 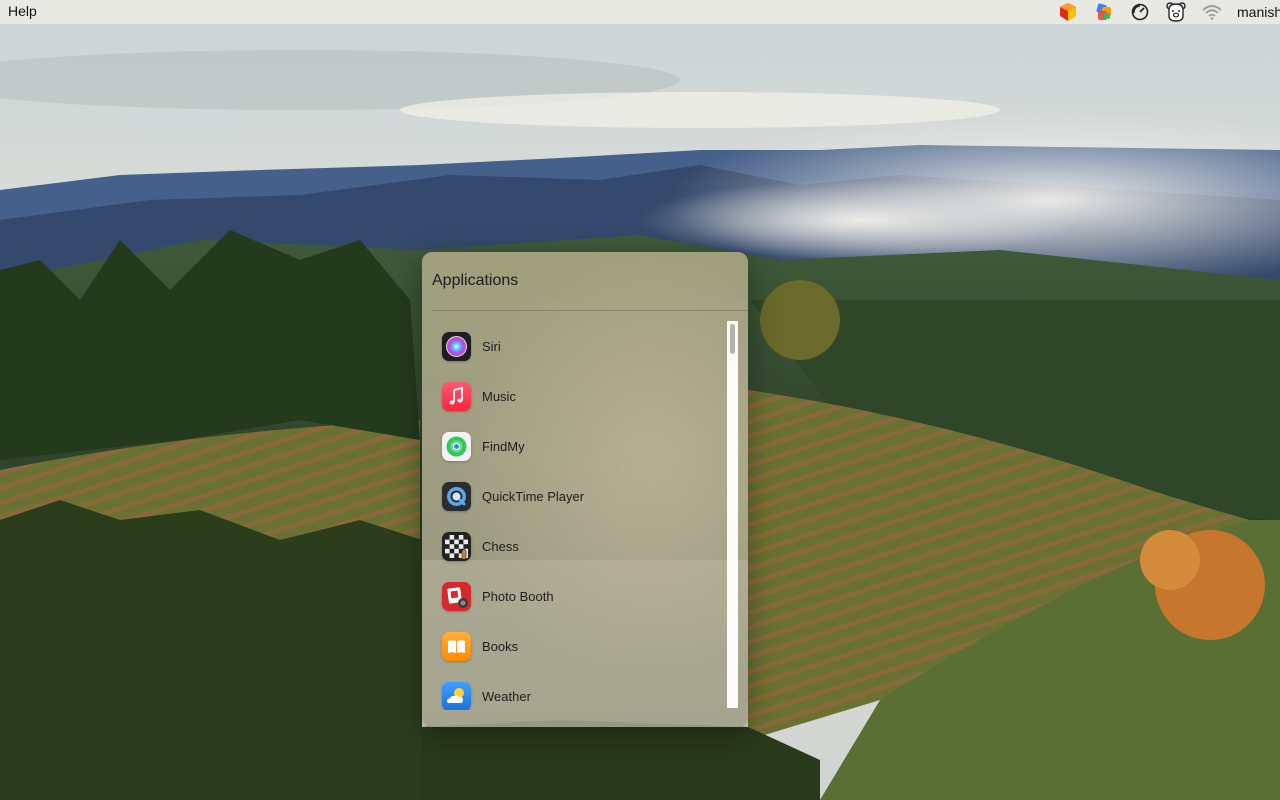 What do you see at coordinates (533, 496) in the screenshot?
I see `app-label: QuickTime Player` at bounding box center [533, 496].